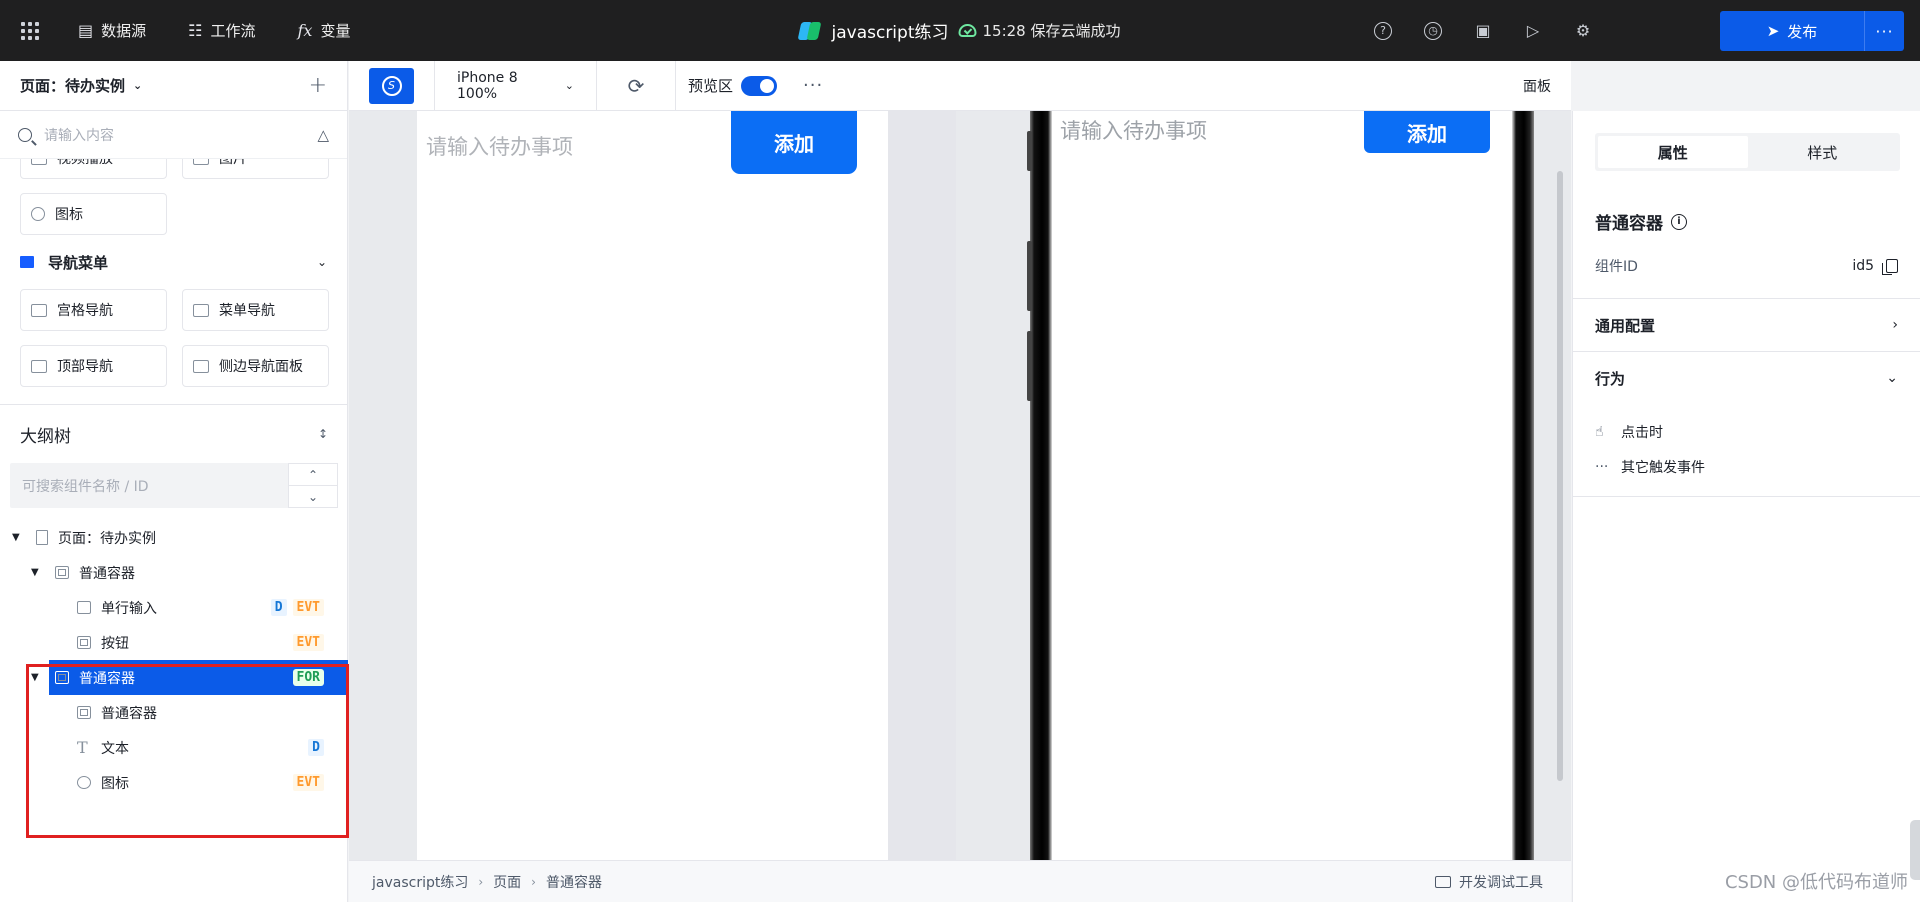 This screenshot has width=1920, height=902. I want to click on play-icon: ▷, so click(1533, 31).